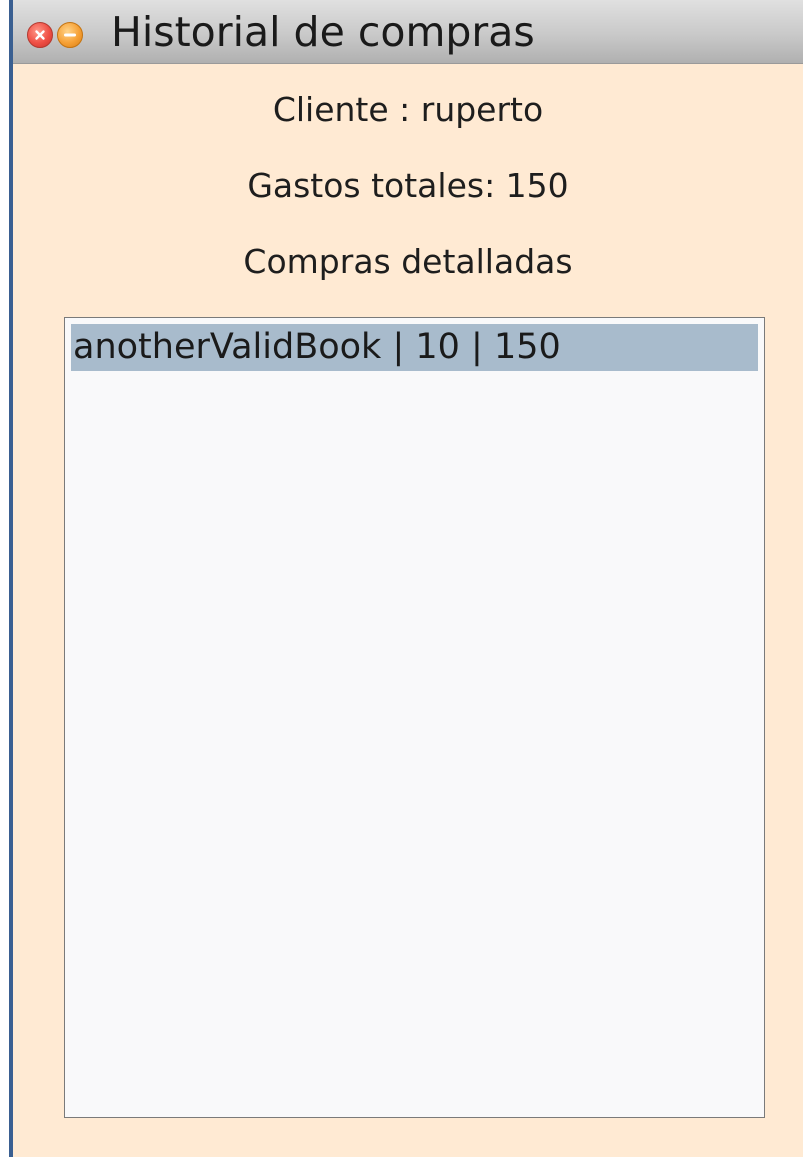 This screenshot has height=1157, width=803. Describe the element at coordinates (408, 261) in the screenshot. I see `detailed-purchases-heading: Compras detalladas` at that location.